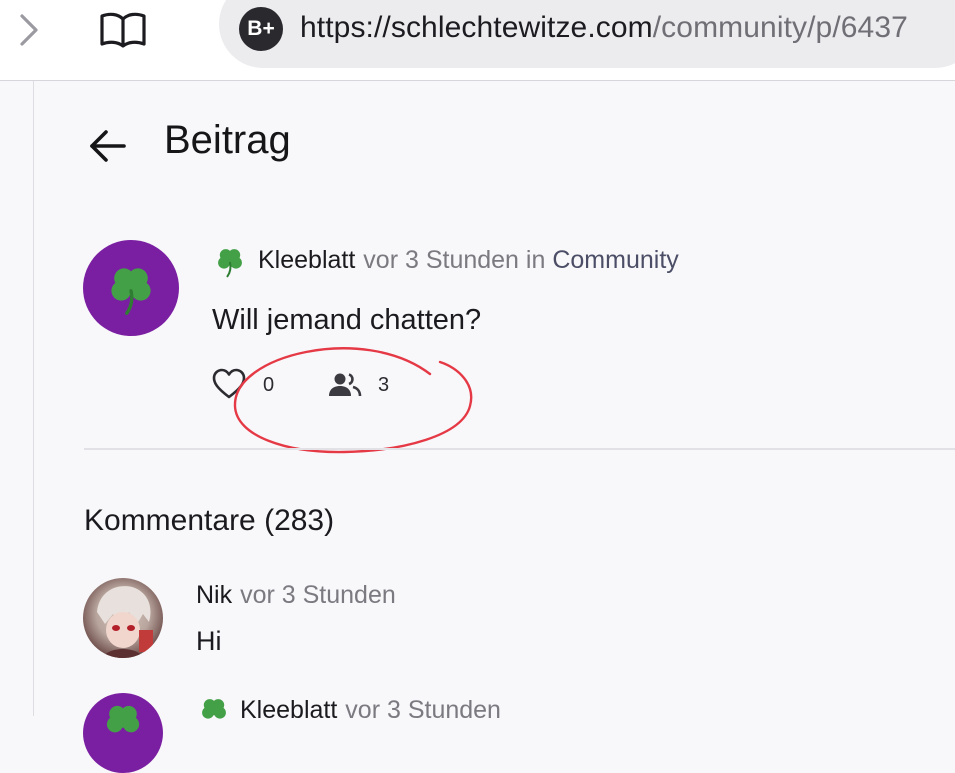 The width and height of the screenshot is (955, 773). What do you see at coordinates (33, 398) in the screenshot?
I see `content-left-border` at bounding box center [33, 398].